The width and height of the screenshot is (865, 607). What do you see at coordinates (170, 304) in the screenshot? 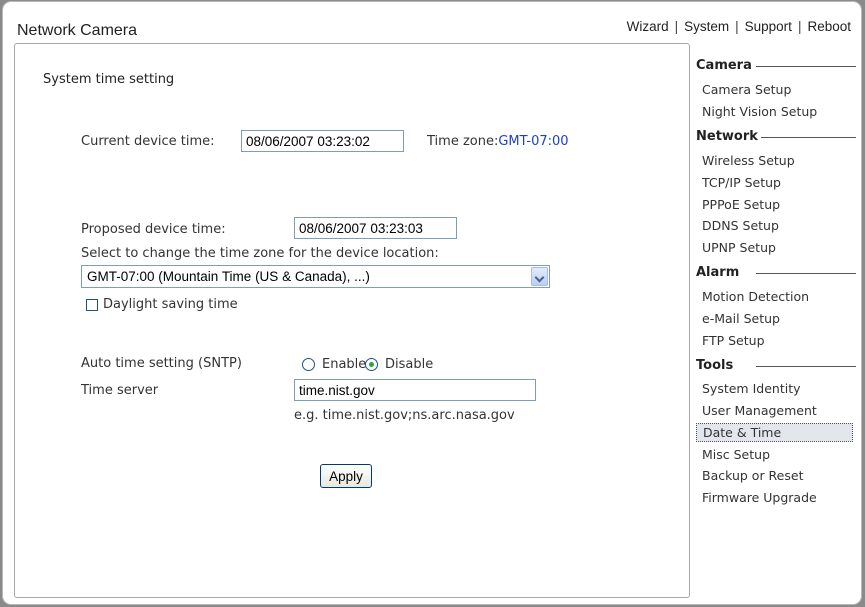
I see `daylight-saving-label: Daylight saving time` at bounding box center [170, 304].